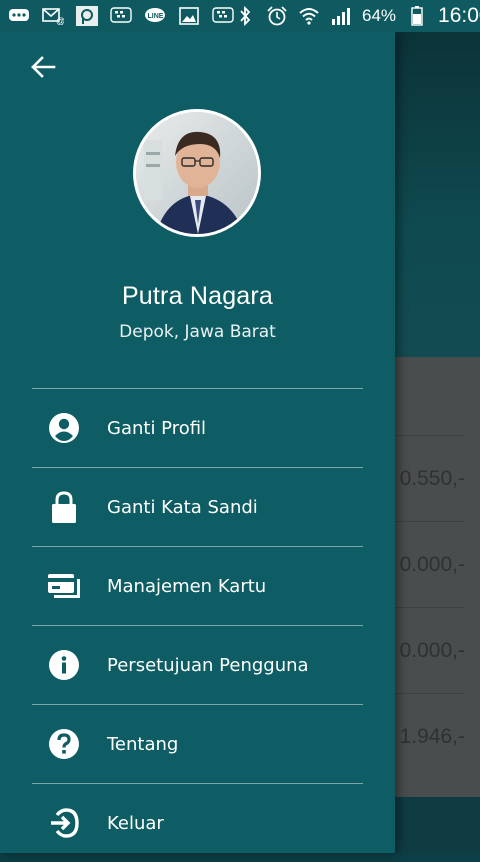 The image size is (480, 862). Describe the element at coordinates (64, 507) in the screenshot. I see `lock-icon` at that location.